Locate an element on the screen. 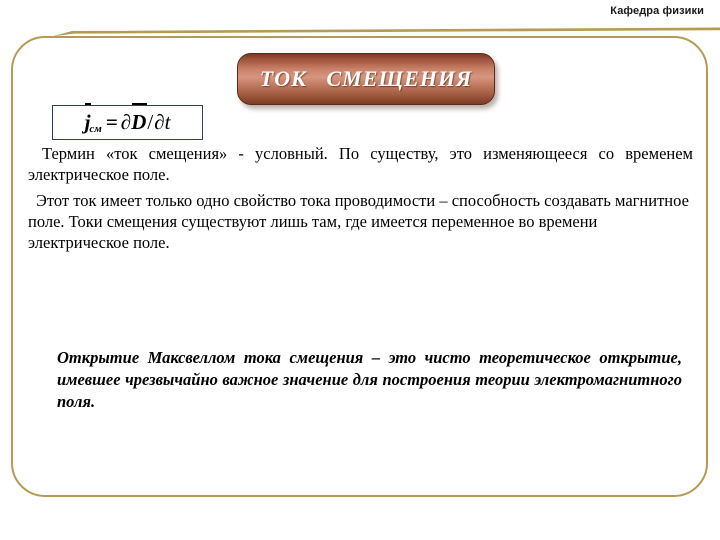 This screenshot has height=540, width=720. formula-partial-denominator: ∂ is located at coordinates (159, 121).